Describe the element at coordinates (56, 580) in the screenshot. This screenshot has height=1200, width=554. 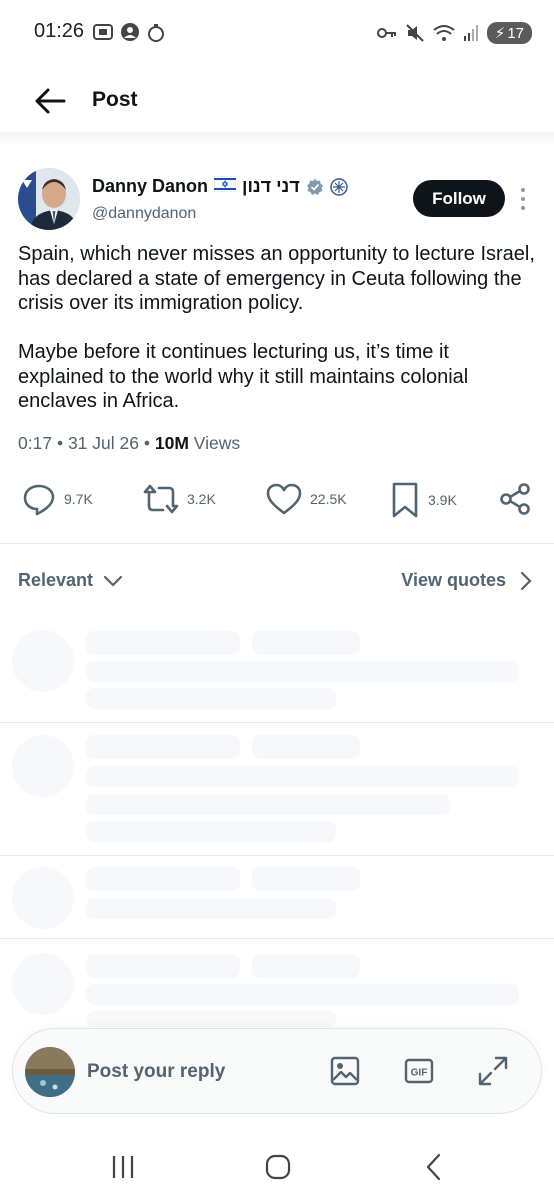
I see `sort-label: Relevant` at that location.